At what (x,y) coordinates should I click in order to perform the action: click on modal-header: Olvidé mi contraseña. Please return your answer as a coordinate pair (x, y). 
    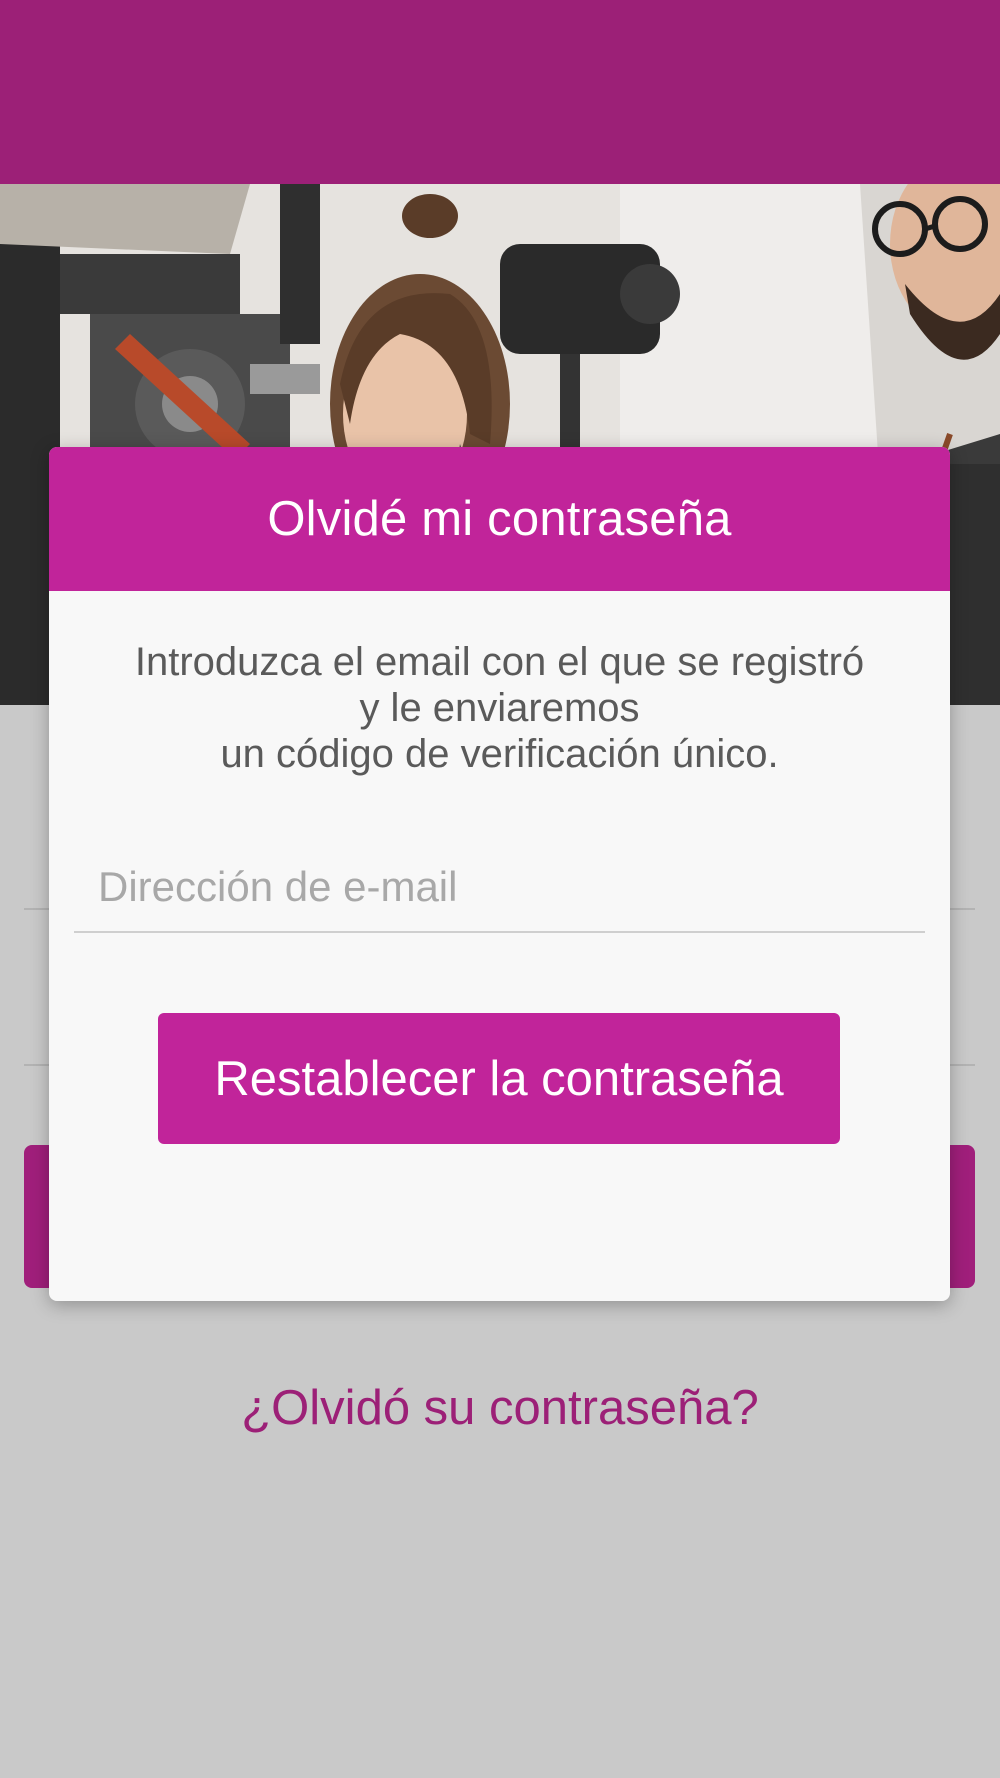
    Looking at the image, I should click on (499, 519).